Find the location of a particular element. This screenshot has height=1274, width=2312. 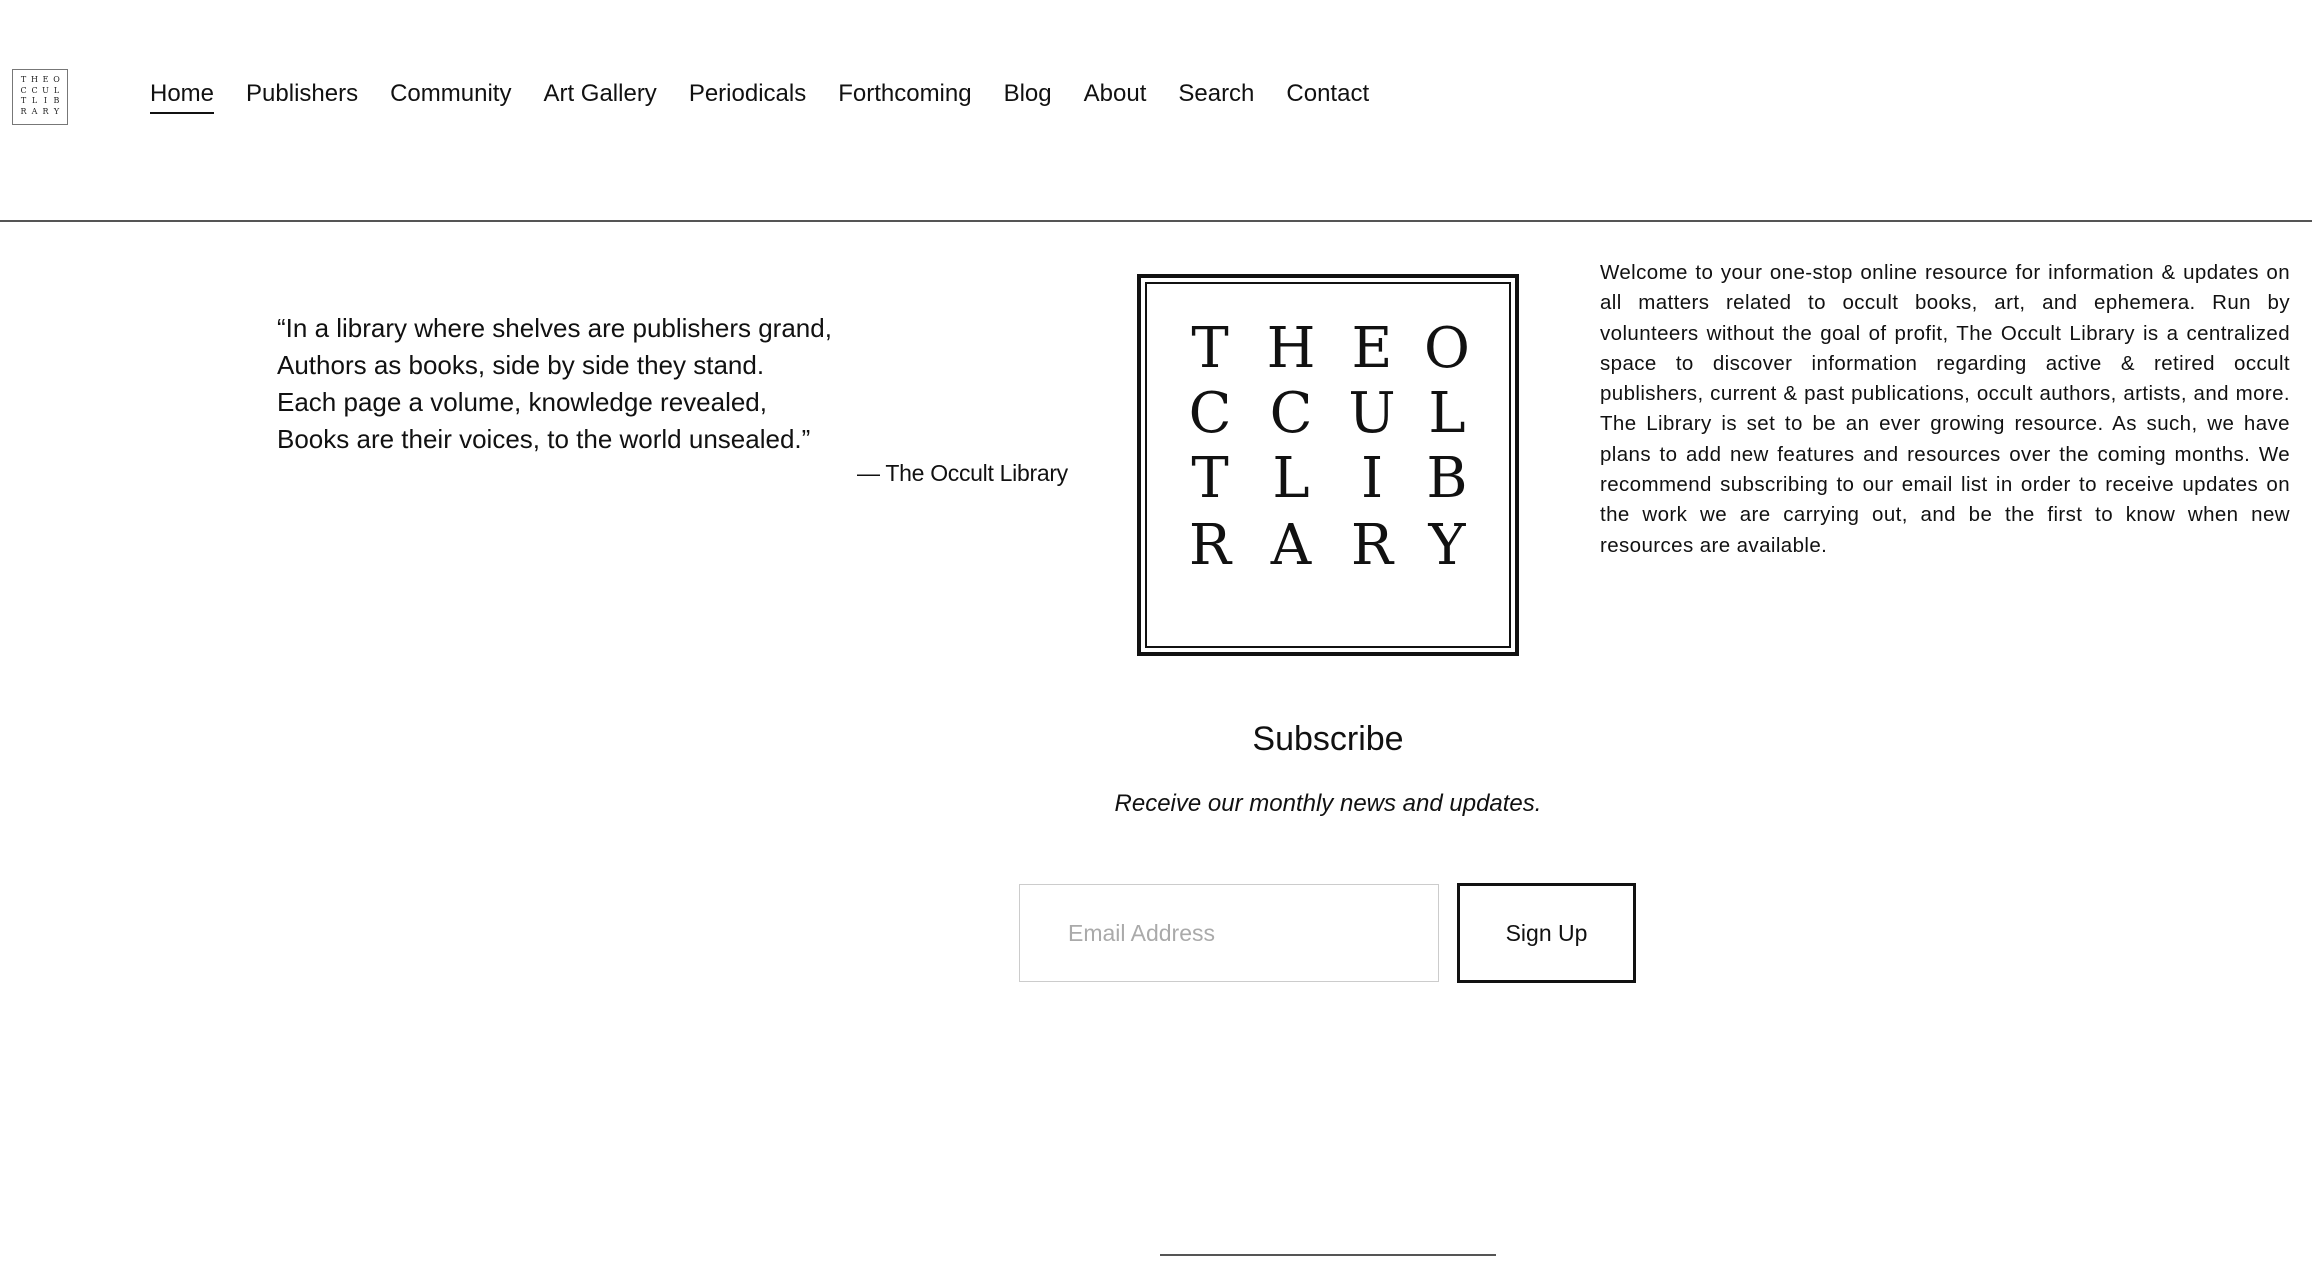

nav-art-gallery: Art Gallery is located at coordinates (599, 97).